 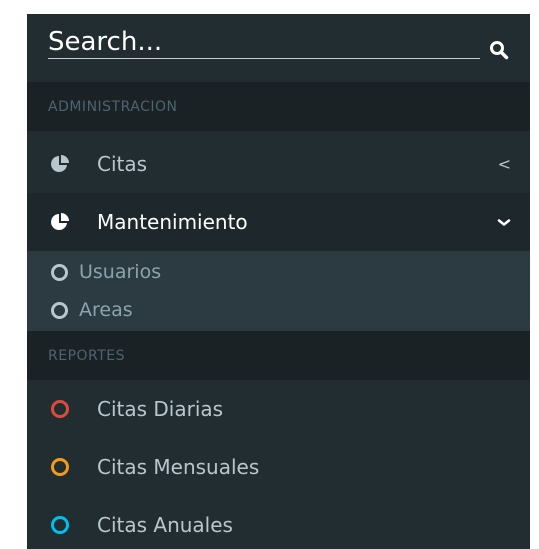 What do you see at coordinates (122, 164) in the screenshot?
I see `menu-item-label: Citas` at bounding box center [122, 164].